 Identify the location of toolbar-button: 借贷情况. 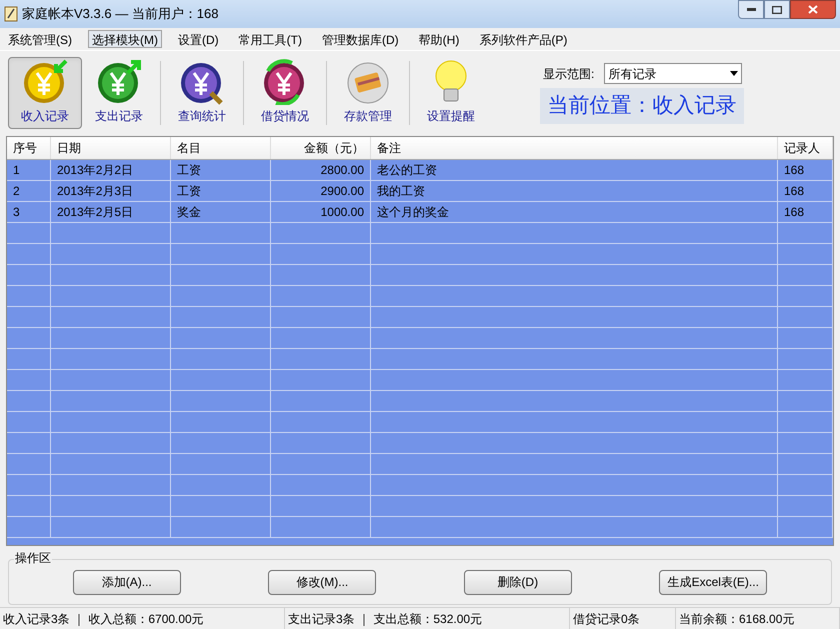
(285, 92).